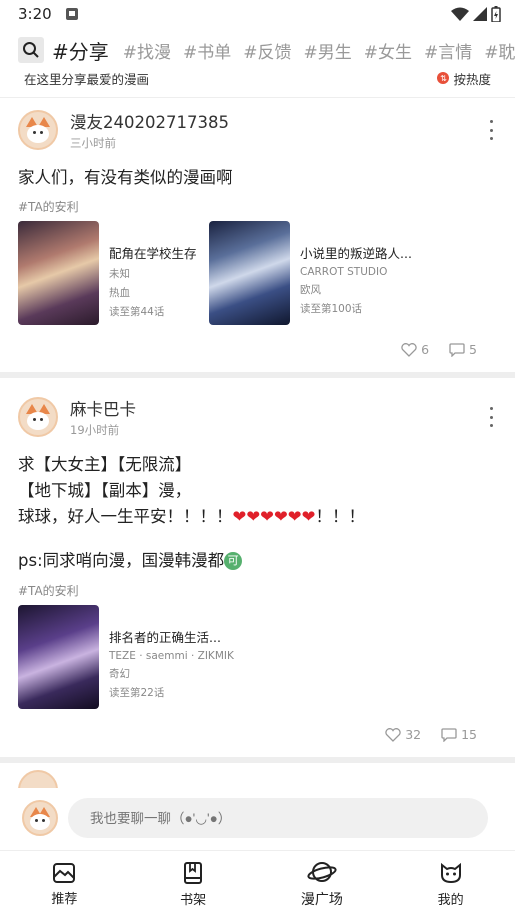 This screenshot has height=917, width=515. What do you see at coordinates (35, 14) in the screenshot?
I see `status-time: 3:20` at bounding box center [35, 14].